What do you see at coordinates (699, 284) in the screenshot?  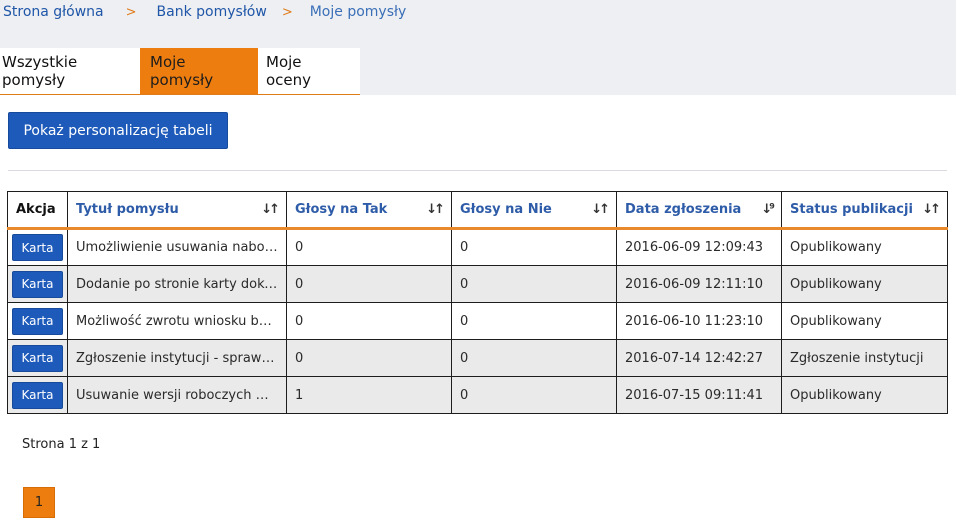 I see `submission-date-cell: 2016-06-09 12:11:10` at bounding box center [699, 284].